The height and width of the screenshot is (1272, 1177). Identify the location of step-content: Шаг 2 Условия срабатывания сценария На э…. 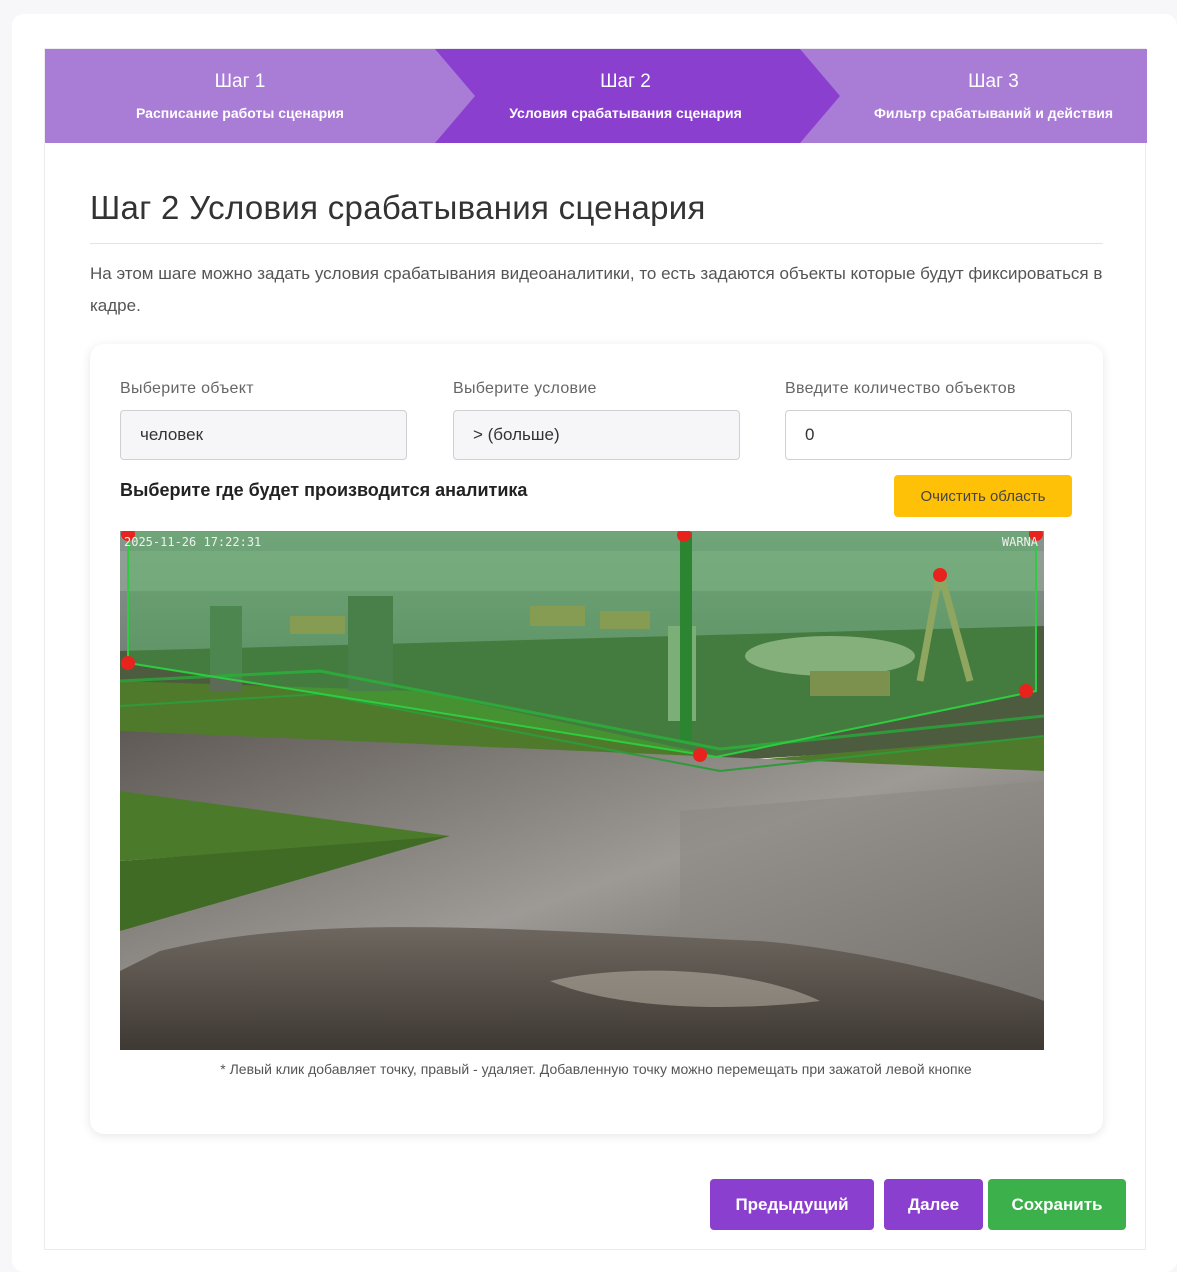
(596, 232).